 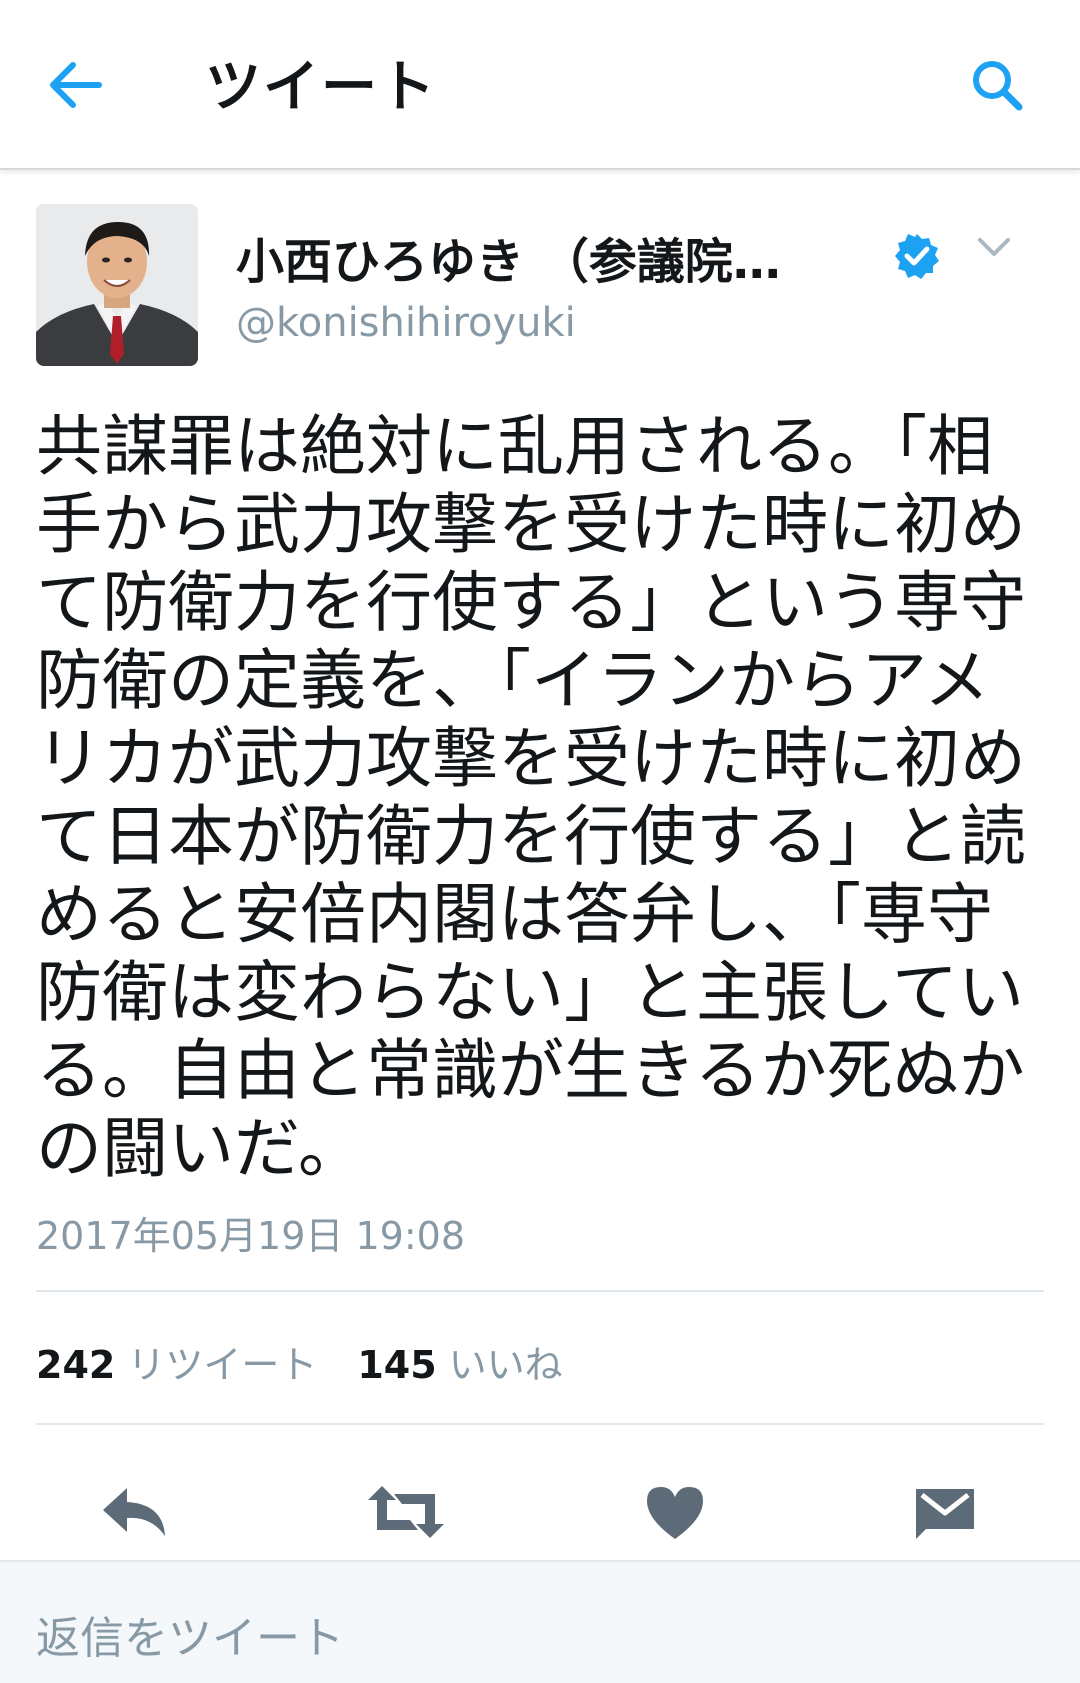 What do you see at coordinates (540, 85) in the screenshot?
I see `top-bar: ツイート` at bounding box center [540, 85].